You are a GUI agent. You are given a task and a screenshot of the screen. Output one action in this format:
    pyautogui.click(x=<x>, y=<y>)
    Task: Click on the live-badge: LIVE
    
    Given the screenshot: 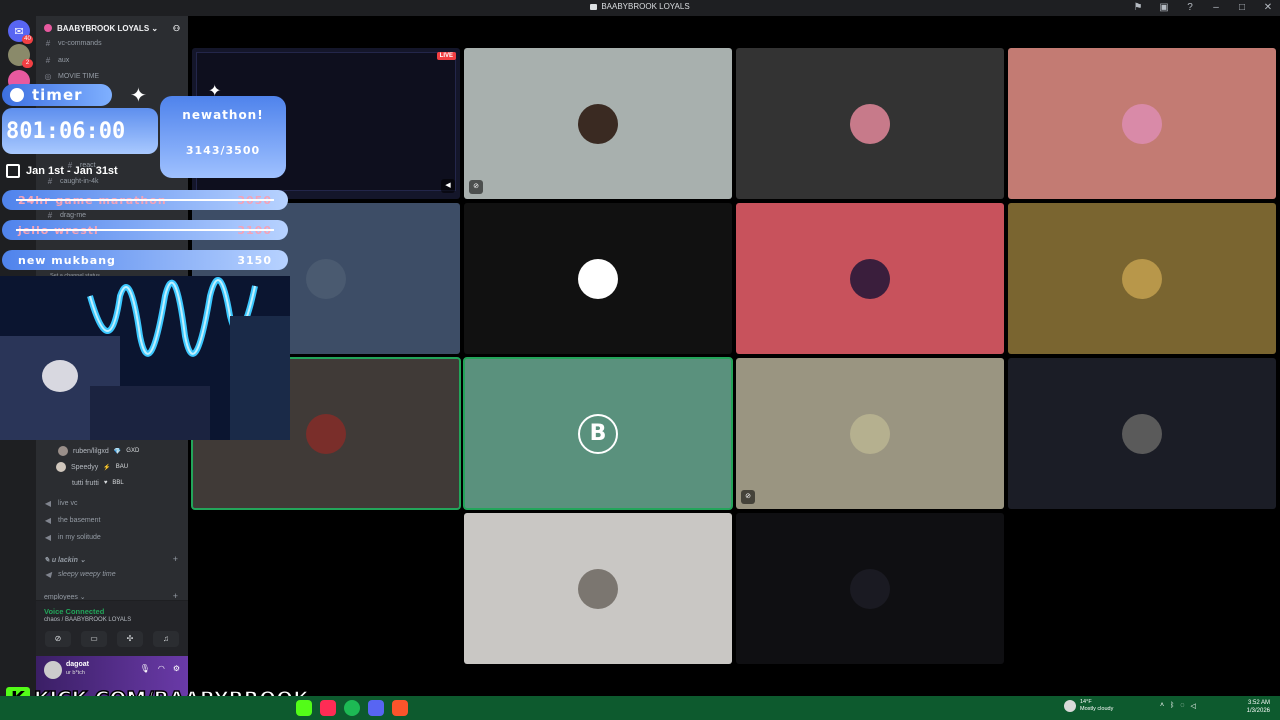 What is the action you would take?
    pyautogui.click(x=446, y=56)
    